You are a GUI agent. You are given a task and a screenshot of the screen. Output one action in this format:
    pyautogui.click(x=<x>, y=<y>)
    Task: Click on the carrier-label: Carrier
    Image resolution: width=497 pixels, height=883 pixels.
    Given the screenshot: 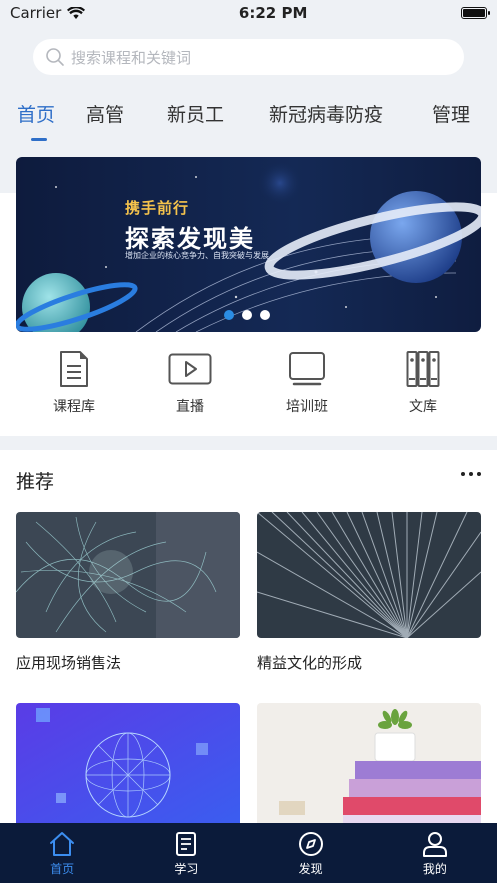 What is the action you would take?
    pyautogui.click(x=36, y=13)
    